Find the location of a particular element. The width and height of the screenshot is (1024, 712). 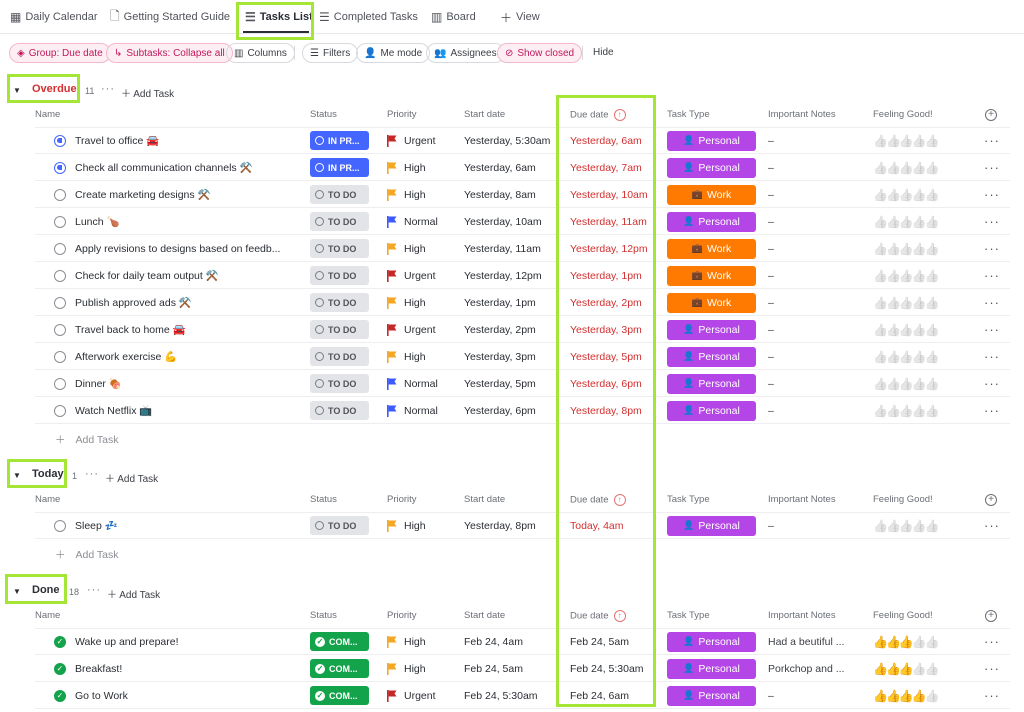

start-date-cell: Feb 24, 5am is located at coordinates (493, 668).